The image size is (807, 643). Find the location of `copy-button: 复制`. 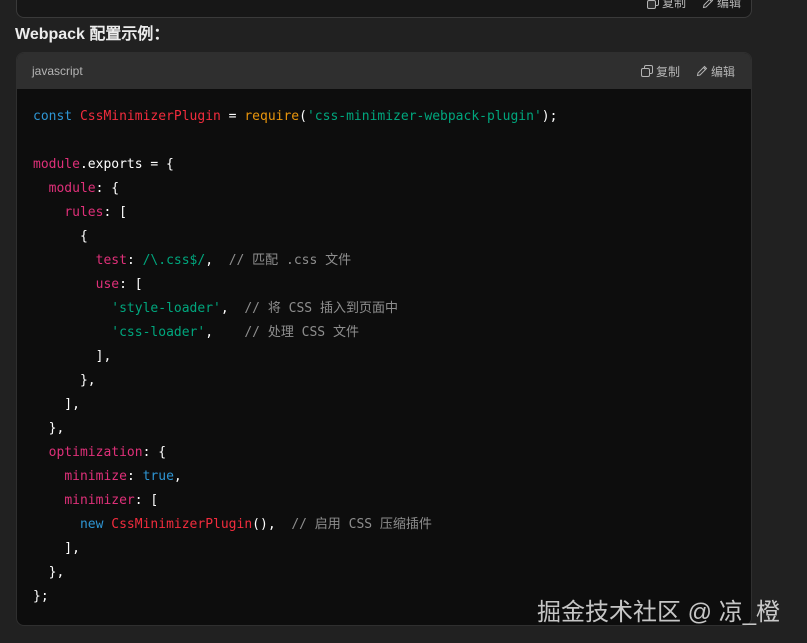

copy-button: 复制 is located at coordinates (660, 71).